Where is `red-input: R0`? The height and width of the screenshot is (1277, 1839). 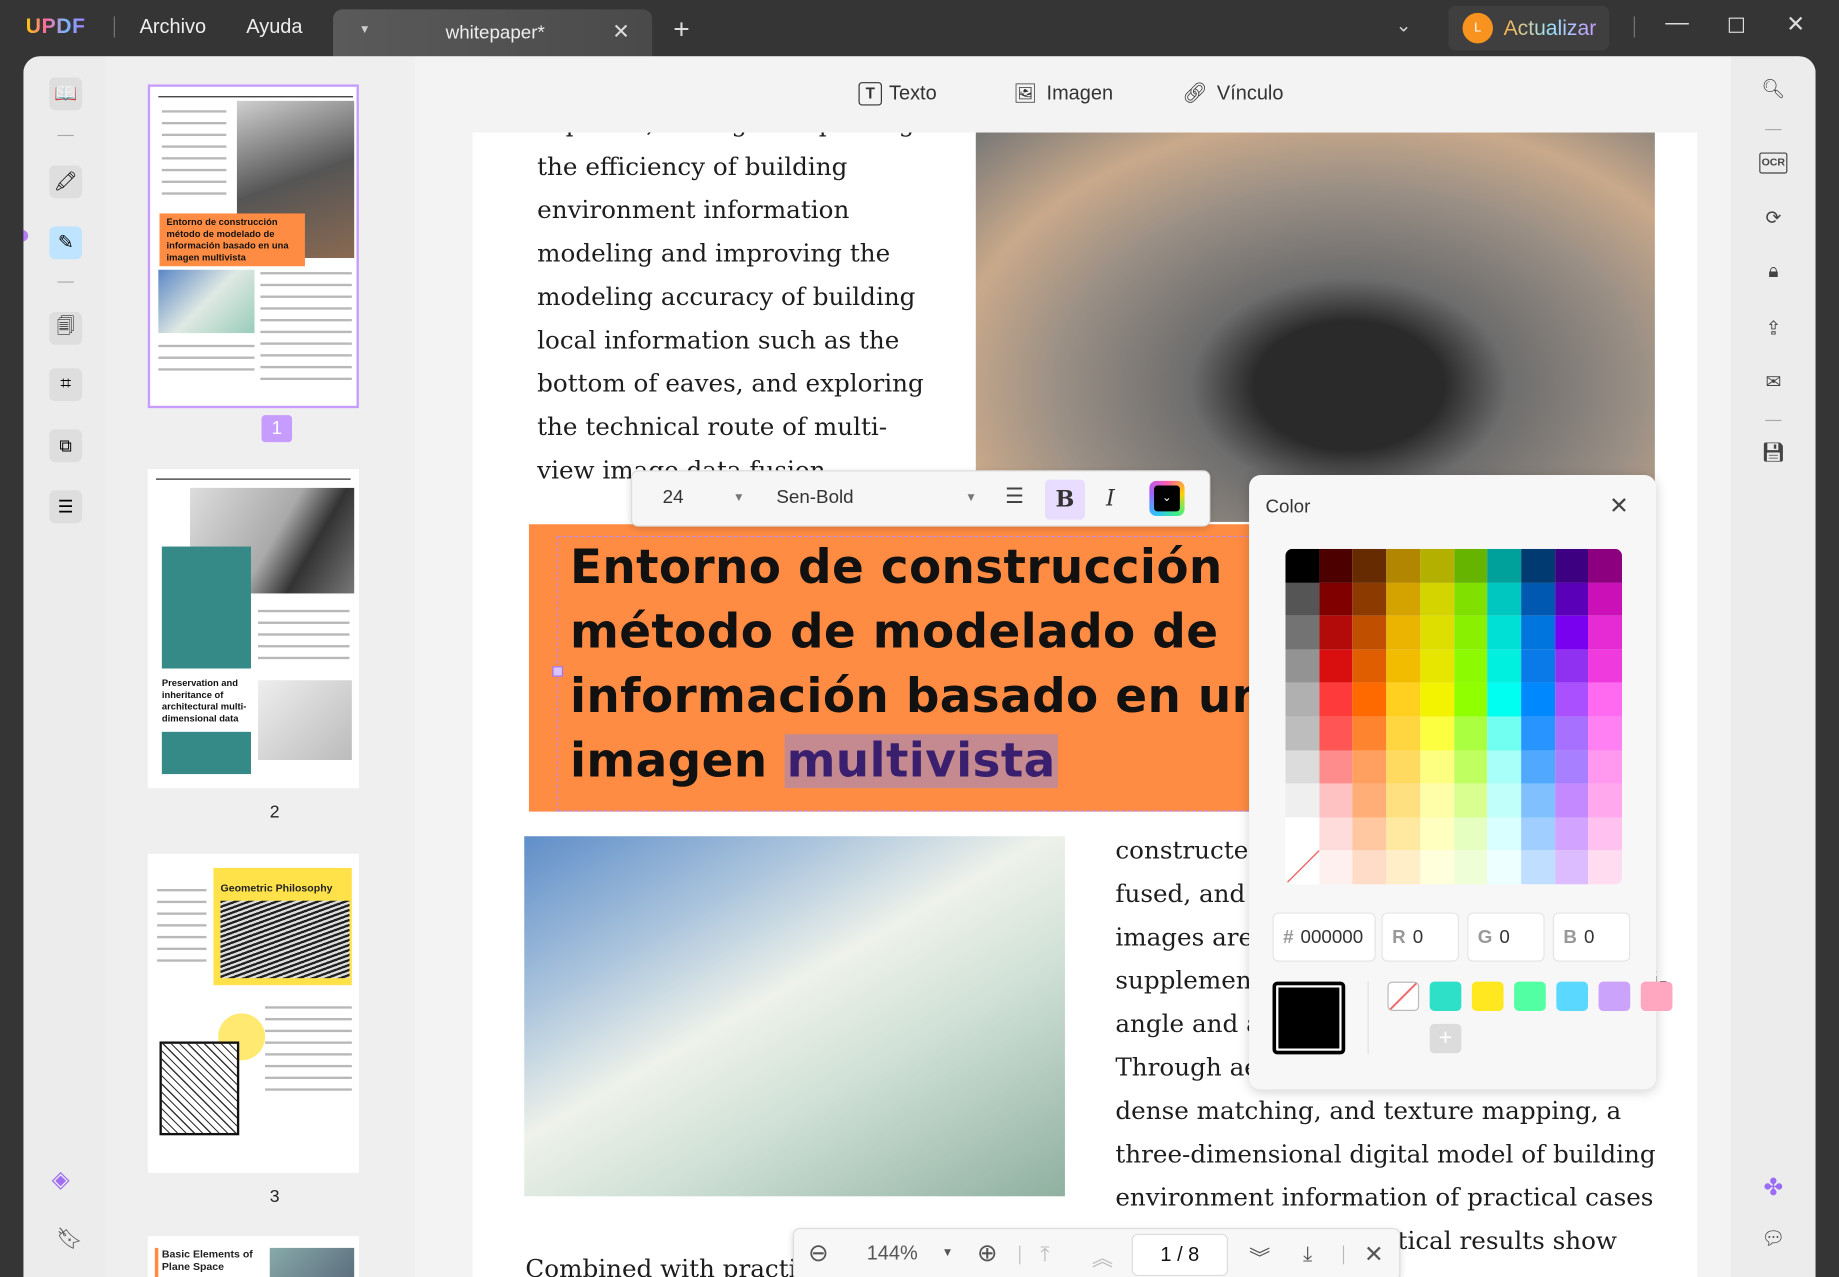 red-input: R0 is located at coordinates (1420, 937).